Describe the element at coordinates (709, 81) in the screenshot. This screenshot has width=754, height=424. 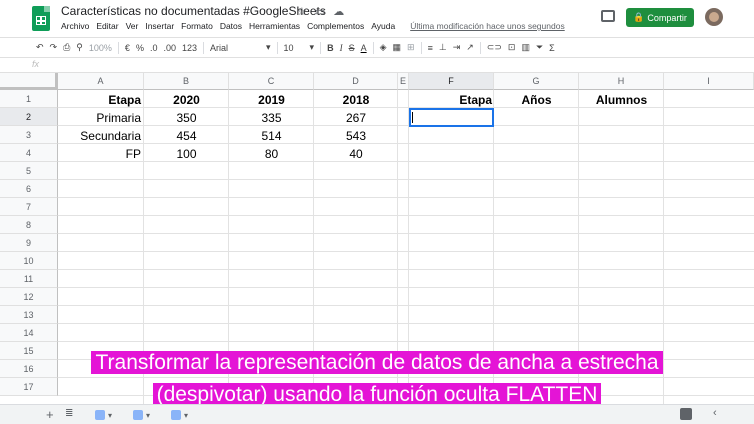
I see `column-header-i: I` at that location.